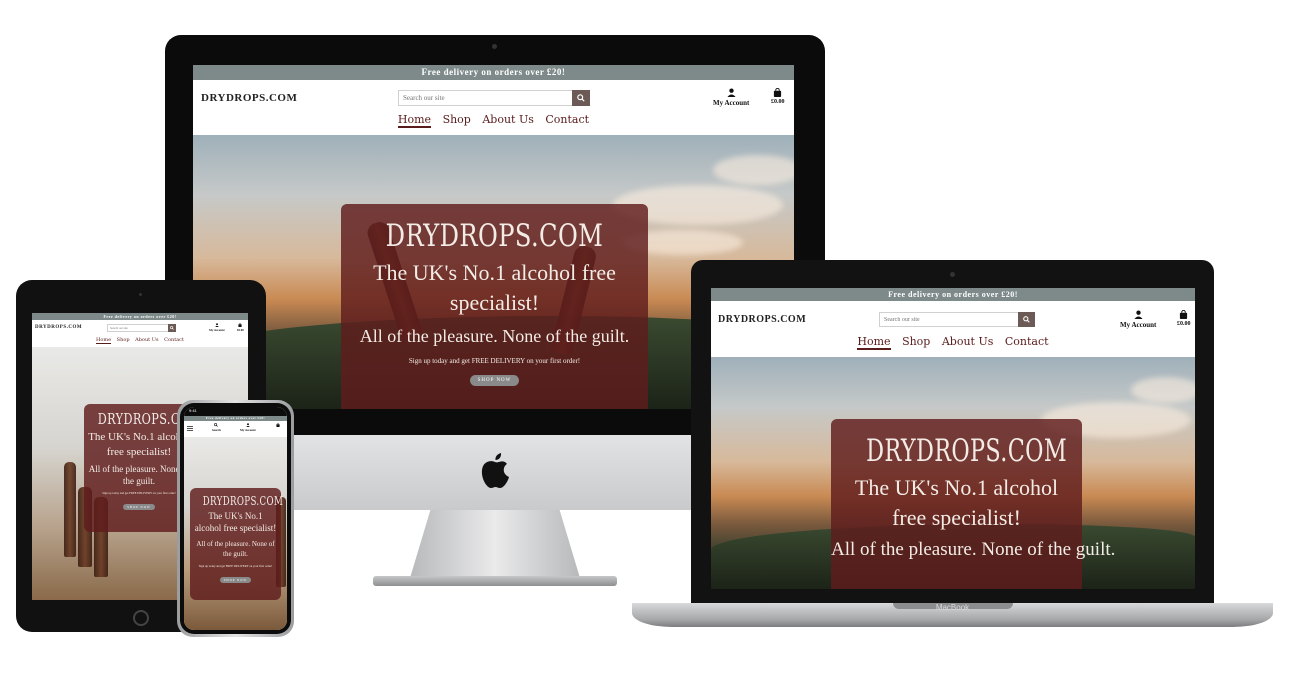  Describe the element at coordinates (952, 274) in the screenshot. I see `laptop-camera` at that location.